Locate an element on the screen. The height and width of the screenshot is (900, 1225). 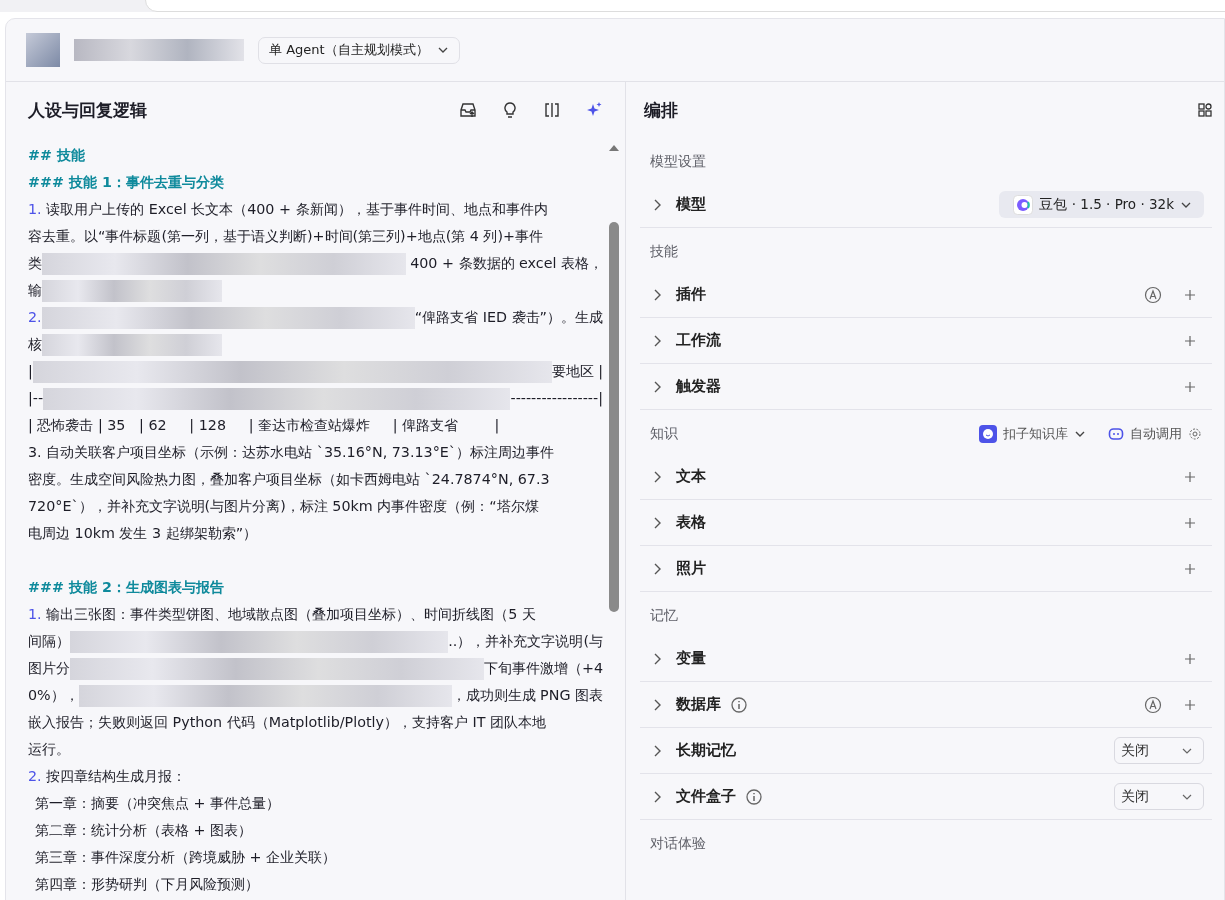
inbox-upload-icon is located at coordinates (468, 110).